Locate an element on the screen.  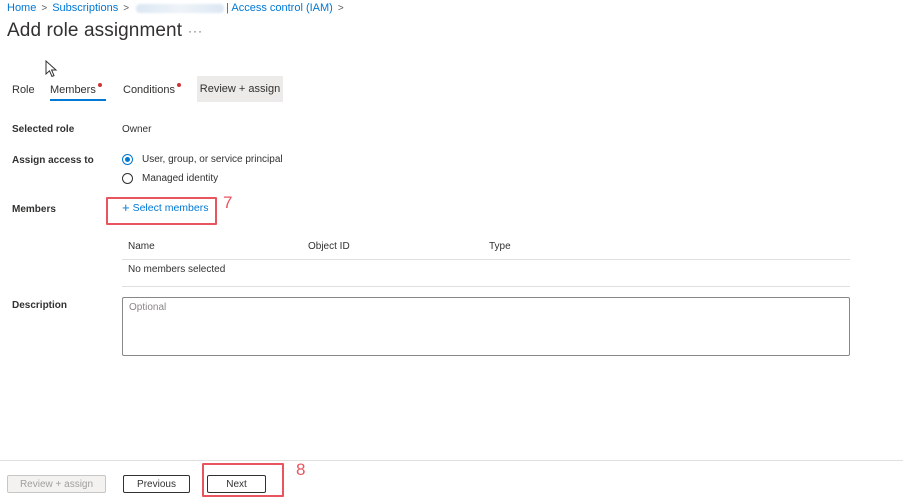
tab-review-assign: Review + assign is located at coordinates (240, 89).